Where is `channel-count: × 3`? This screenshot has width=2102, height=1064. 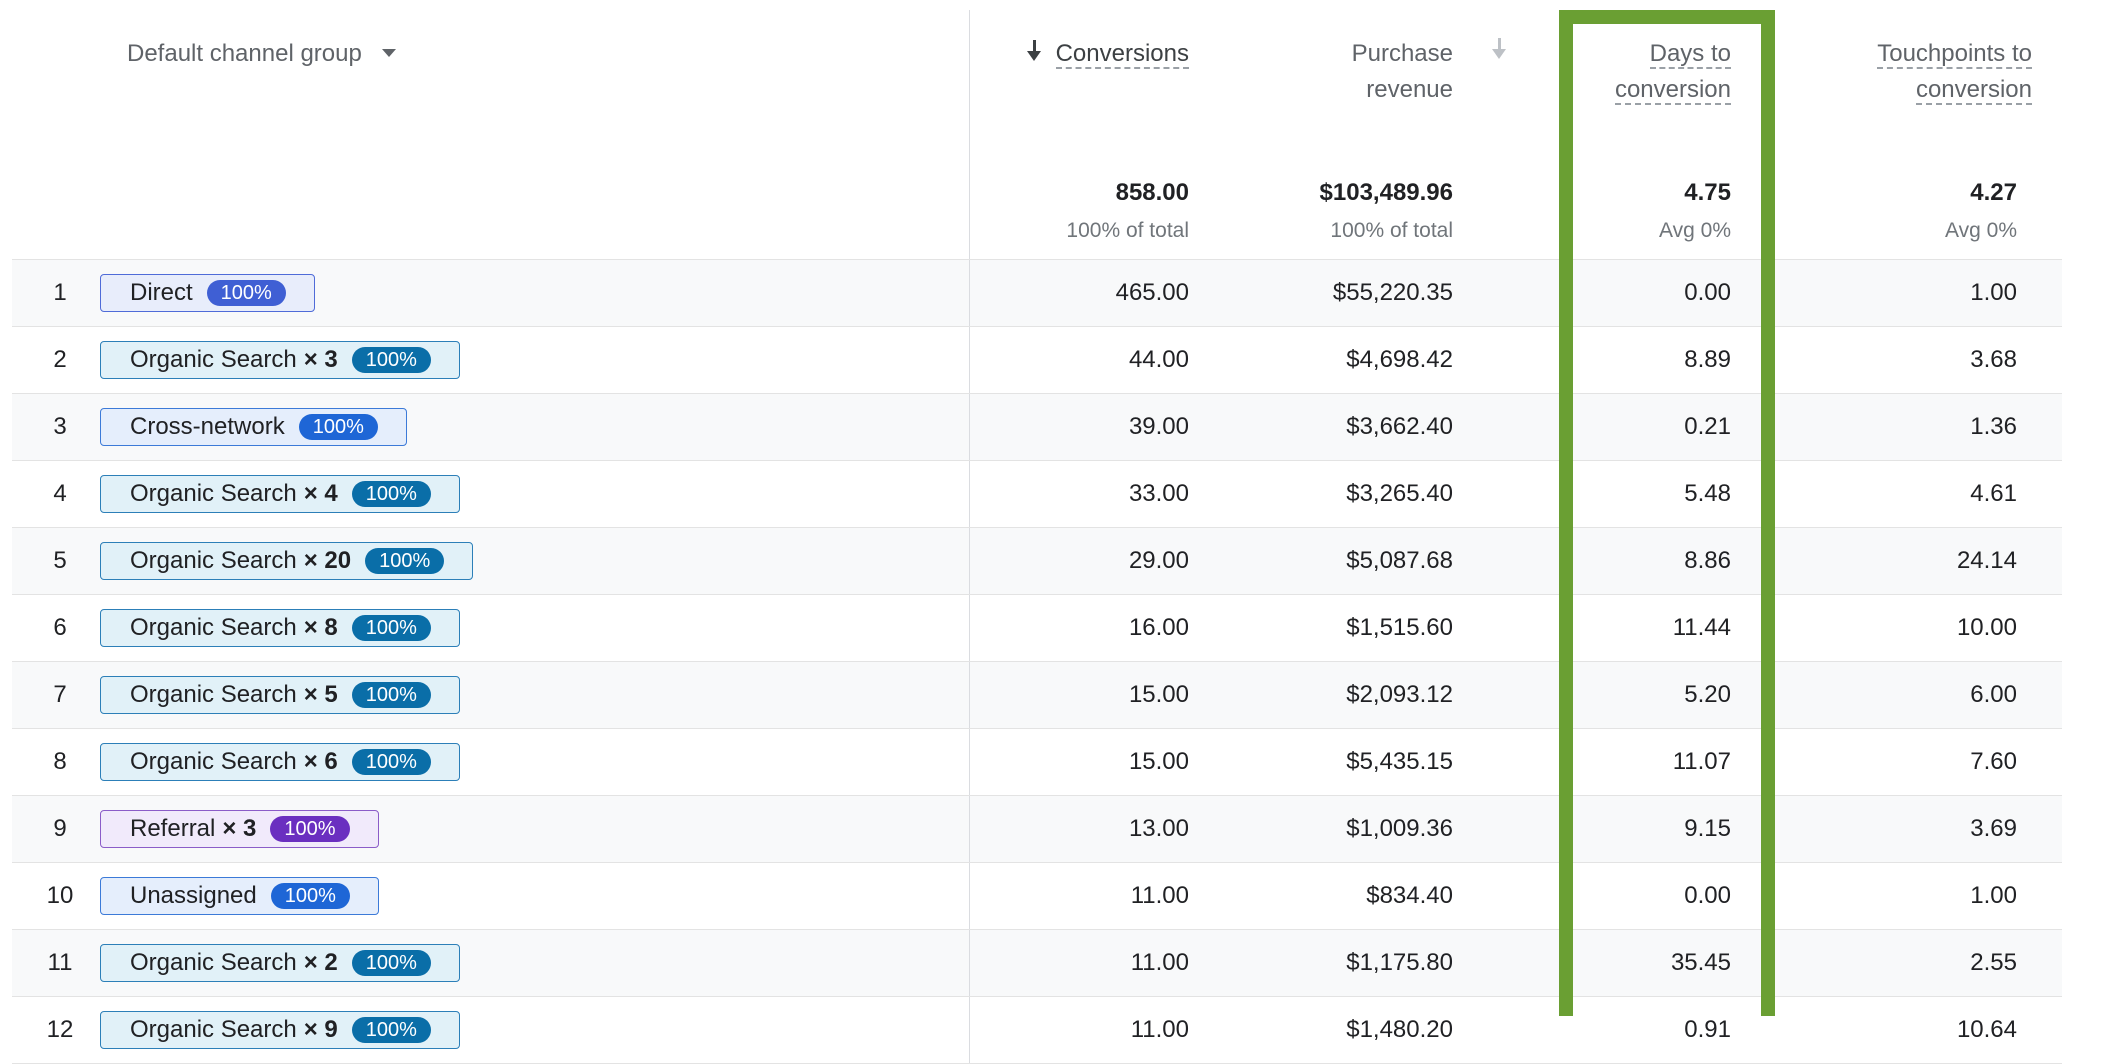 channel-count: × 3 is located at coordinates (239, 828).